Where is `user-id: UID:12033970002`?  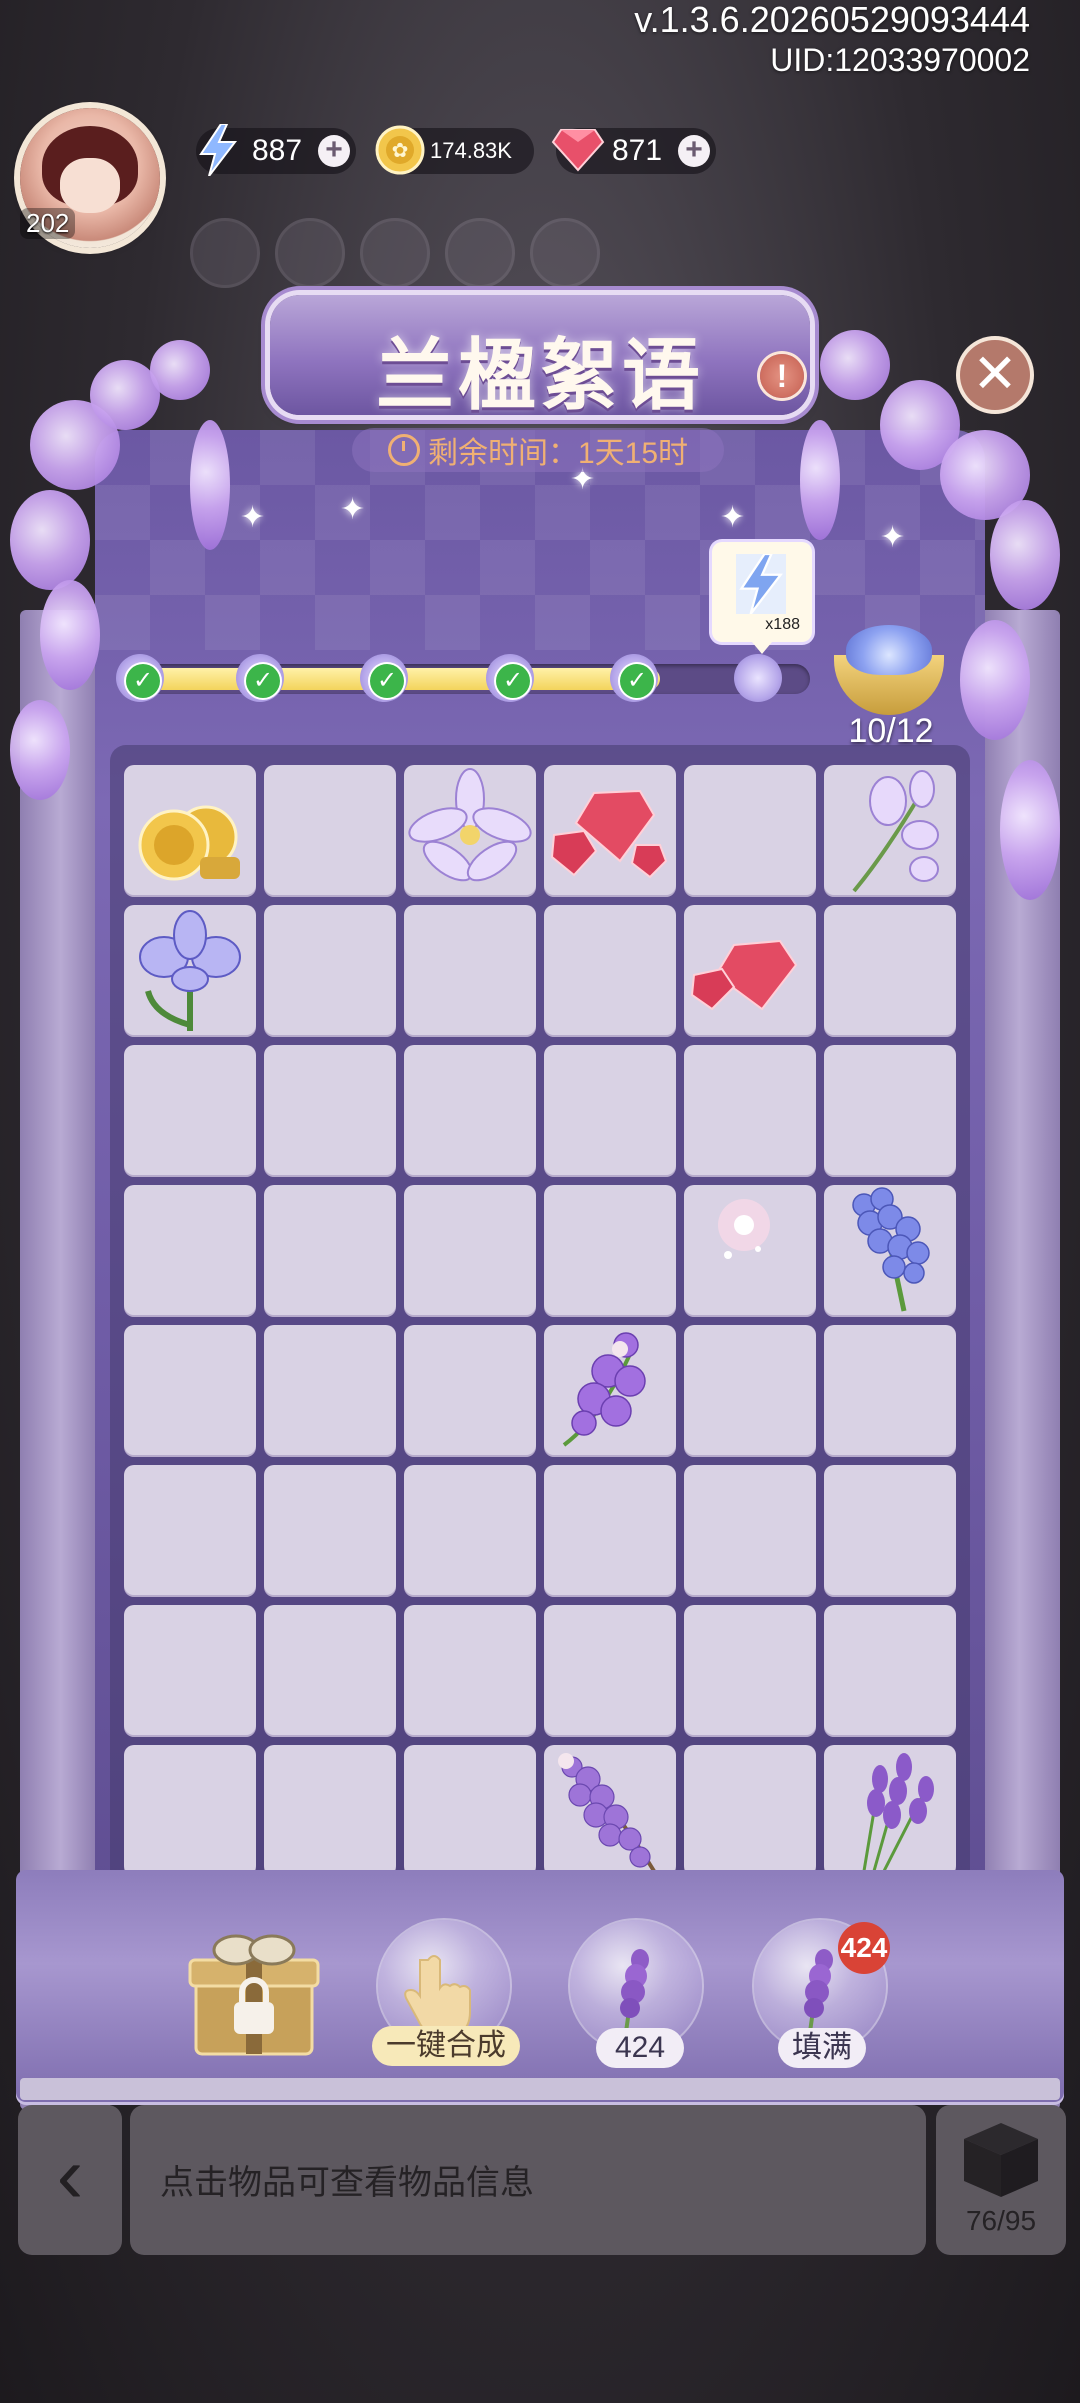
user-id: UID:12033970002 is located at coordinates (900, 60).